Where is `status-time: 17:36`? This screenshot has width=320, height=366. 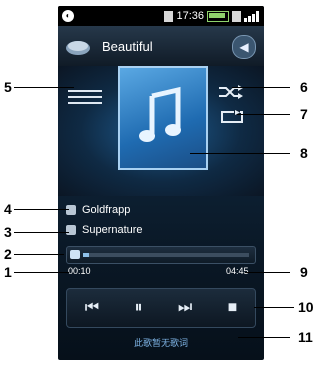 status-time: 17:36 is located at coordinates (190, 16).